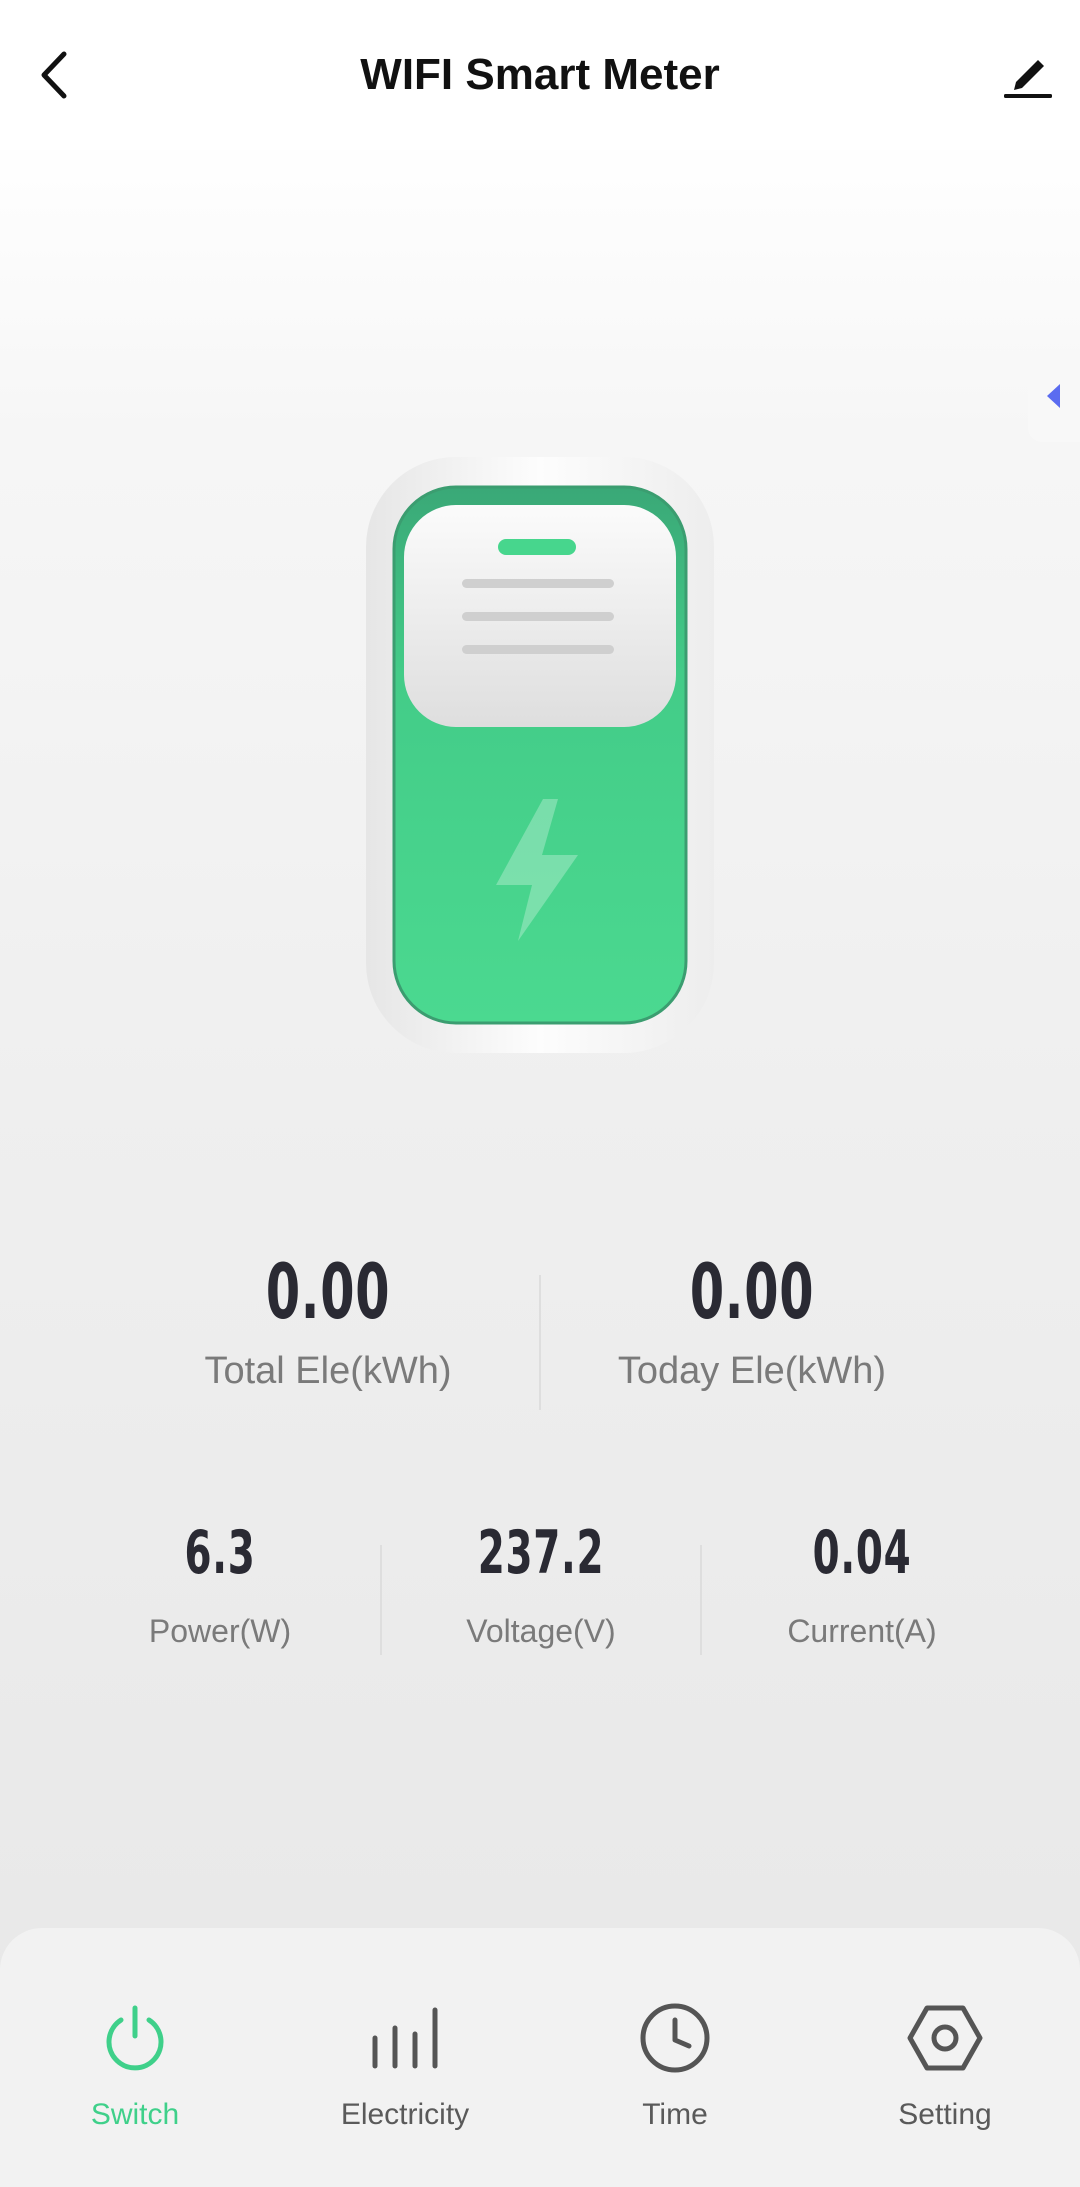 The image size is (1080, 2187). What do you see at coordinates (862, 1553) in the screenshot?
I see `current-value: 0.04` at bounding box center [862, 1553].